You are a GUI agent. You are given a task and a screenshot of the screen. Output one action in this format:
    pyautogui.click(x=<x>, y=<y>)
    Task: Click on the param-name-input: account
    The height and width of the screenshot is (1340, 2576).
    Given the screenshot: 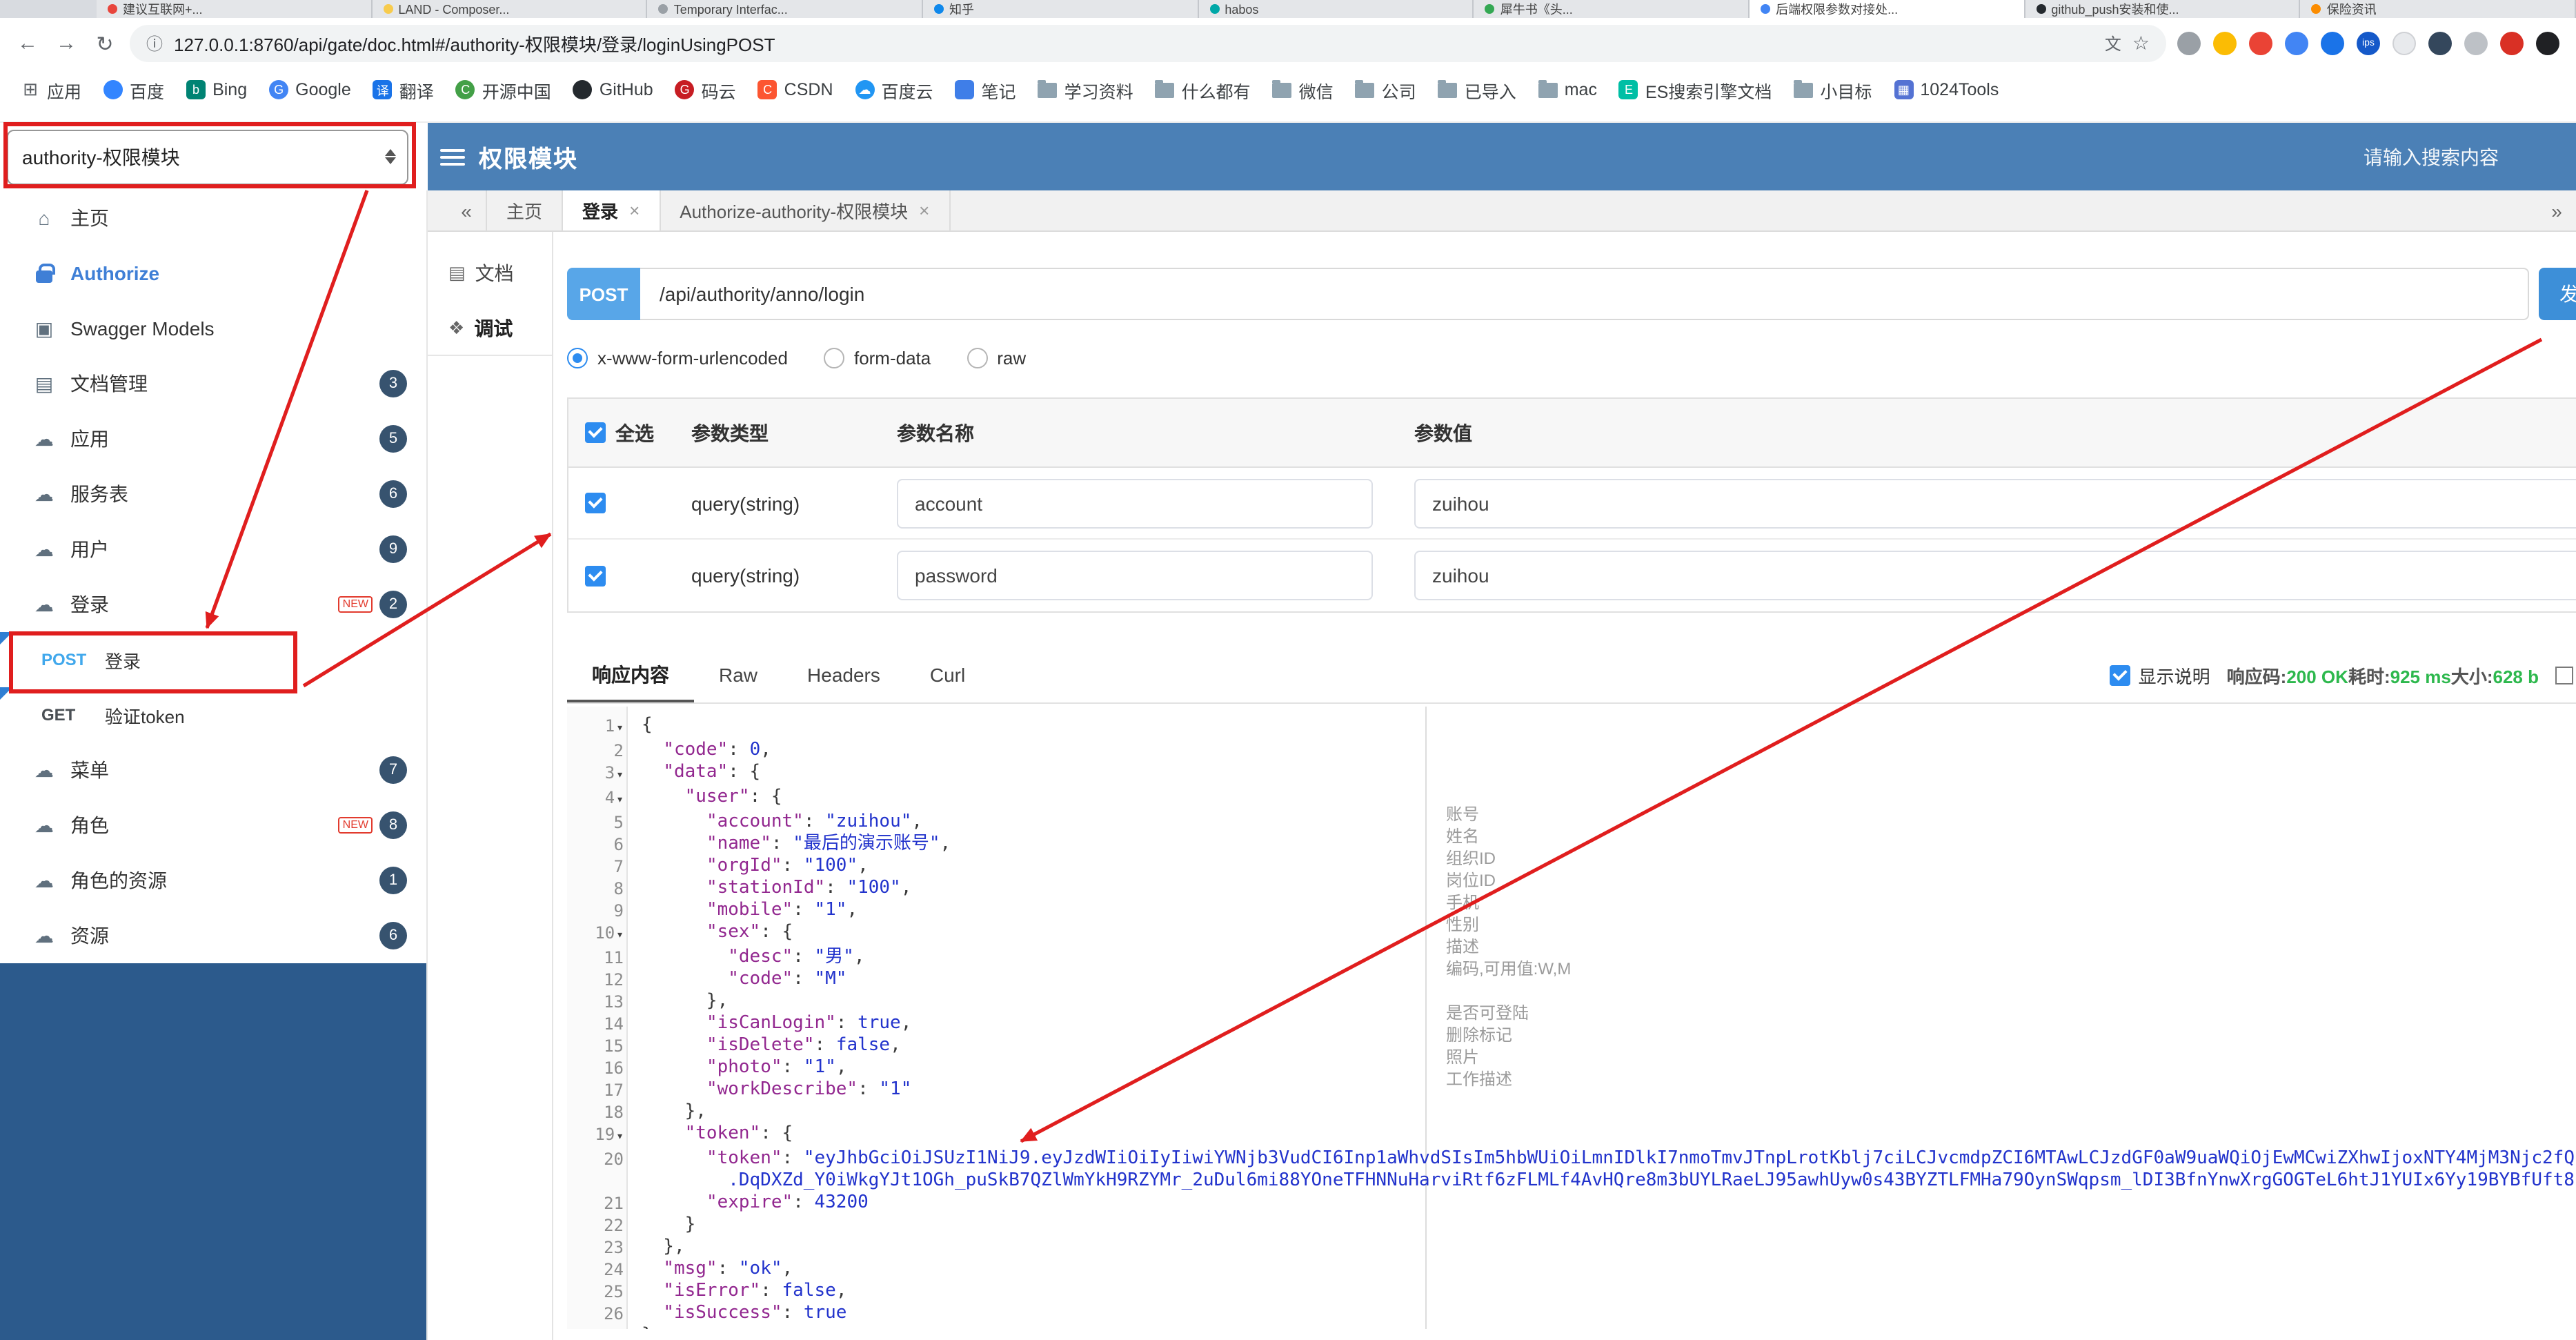 What is the action you would take?
    pyautogui.click(x=1135, y=503)
    